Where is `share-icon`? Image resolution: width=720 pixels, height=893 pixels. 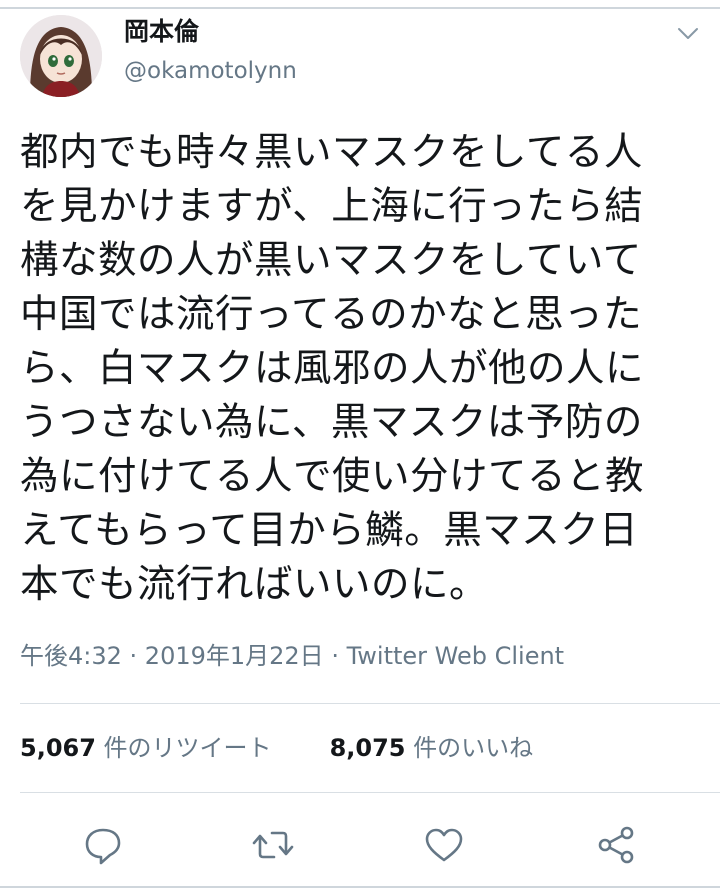
share-icon is located at coordinates (616, 845).